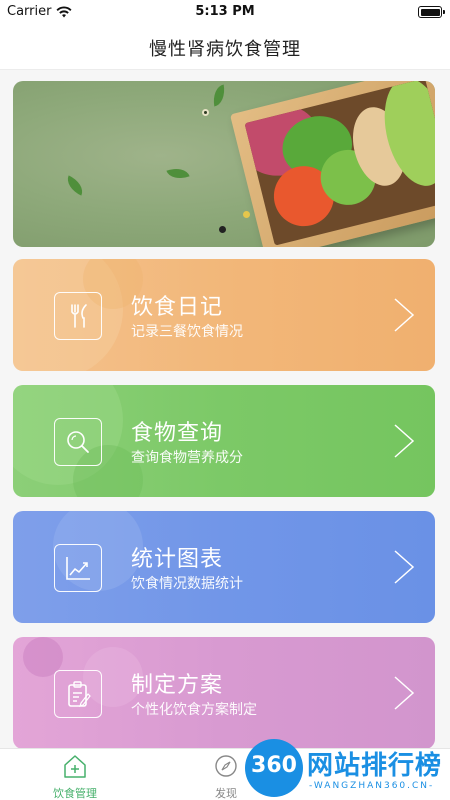  Describe the element at coordinates (177, 685) in the screenshot. I see `card-title: 制定方案` at that location.